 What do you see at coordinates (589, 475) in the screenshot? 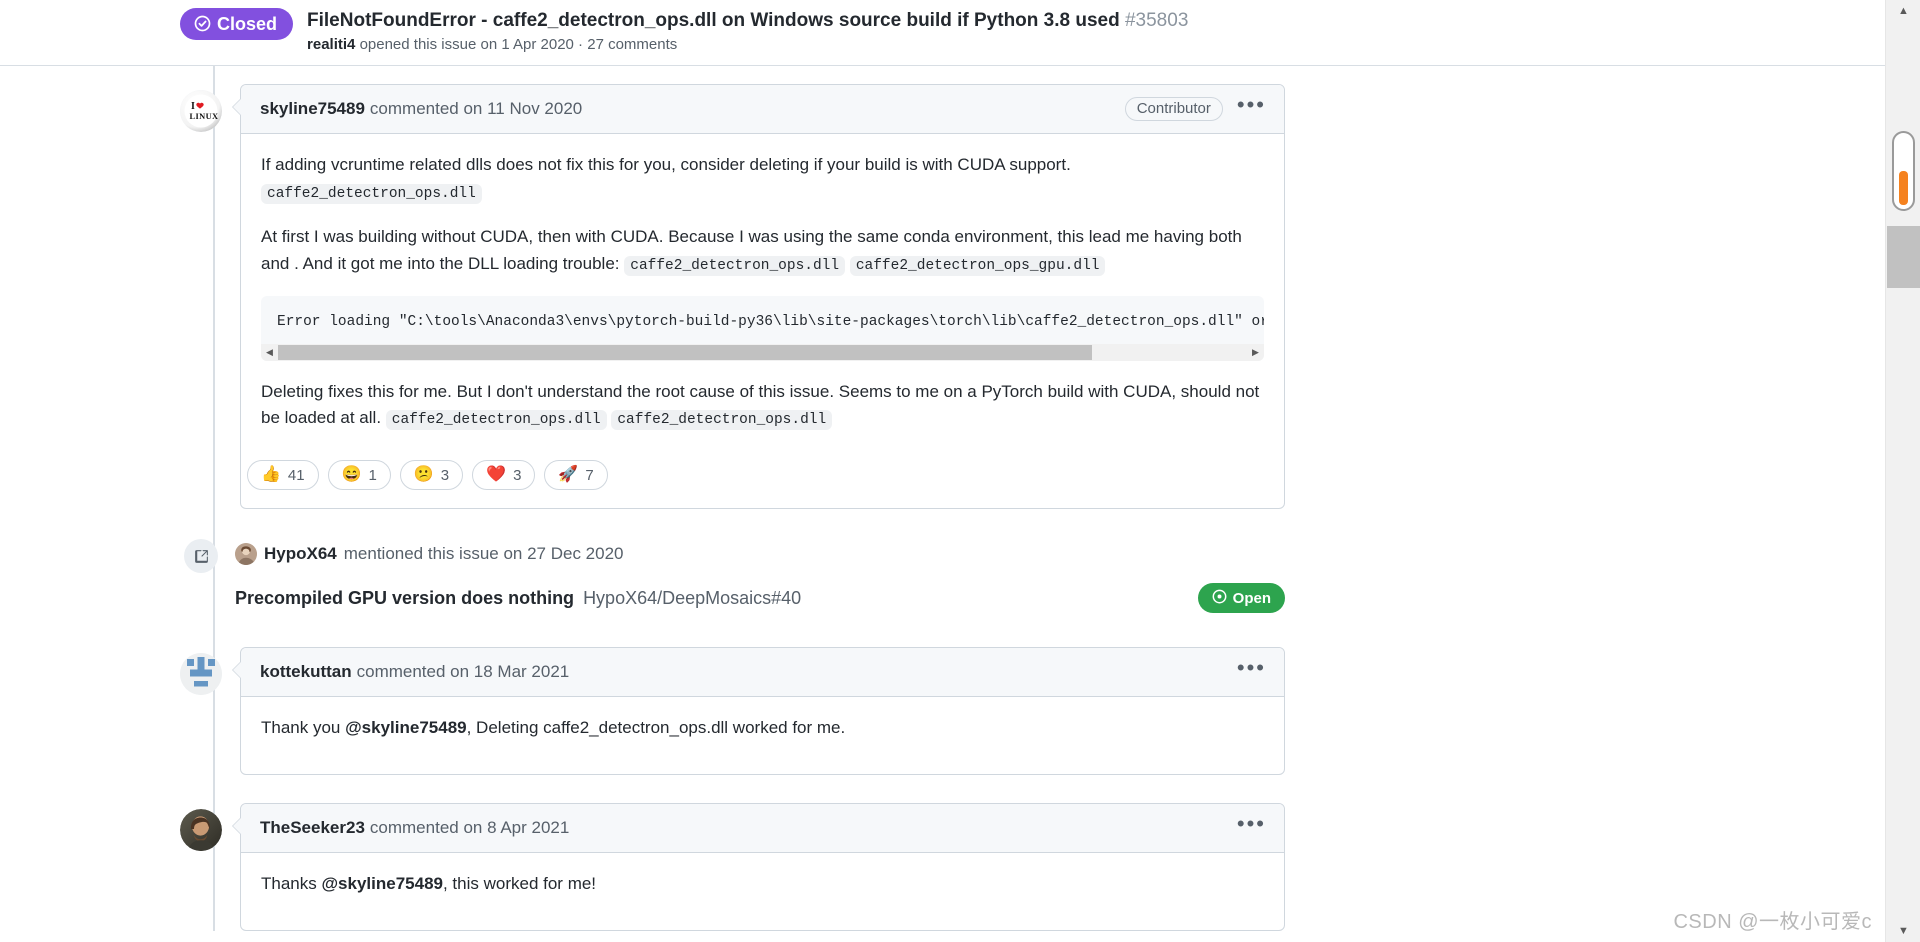
I see `reaction-count: 7` at bounding box center [589, 475].